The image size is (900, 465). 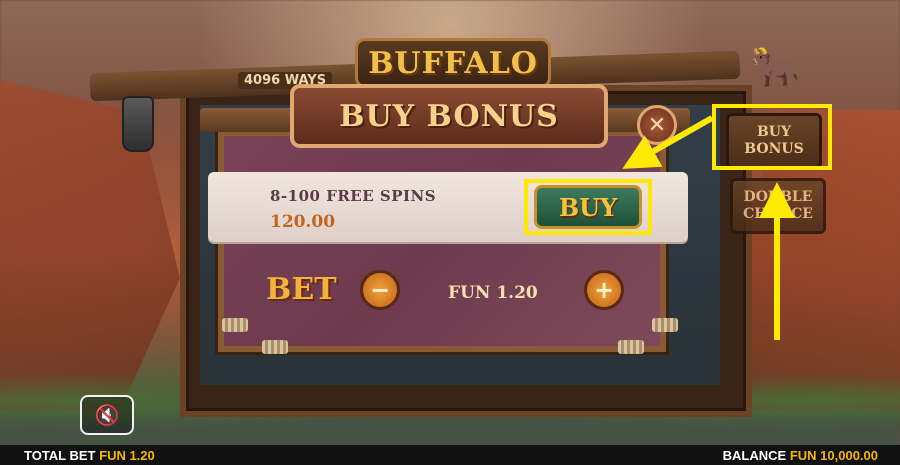 I want to click on total-bet-label: TOTAL BET, so click(x=60, y=455).